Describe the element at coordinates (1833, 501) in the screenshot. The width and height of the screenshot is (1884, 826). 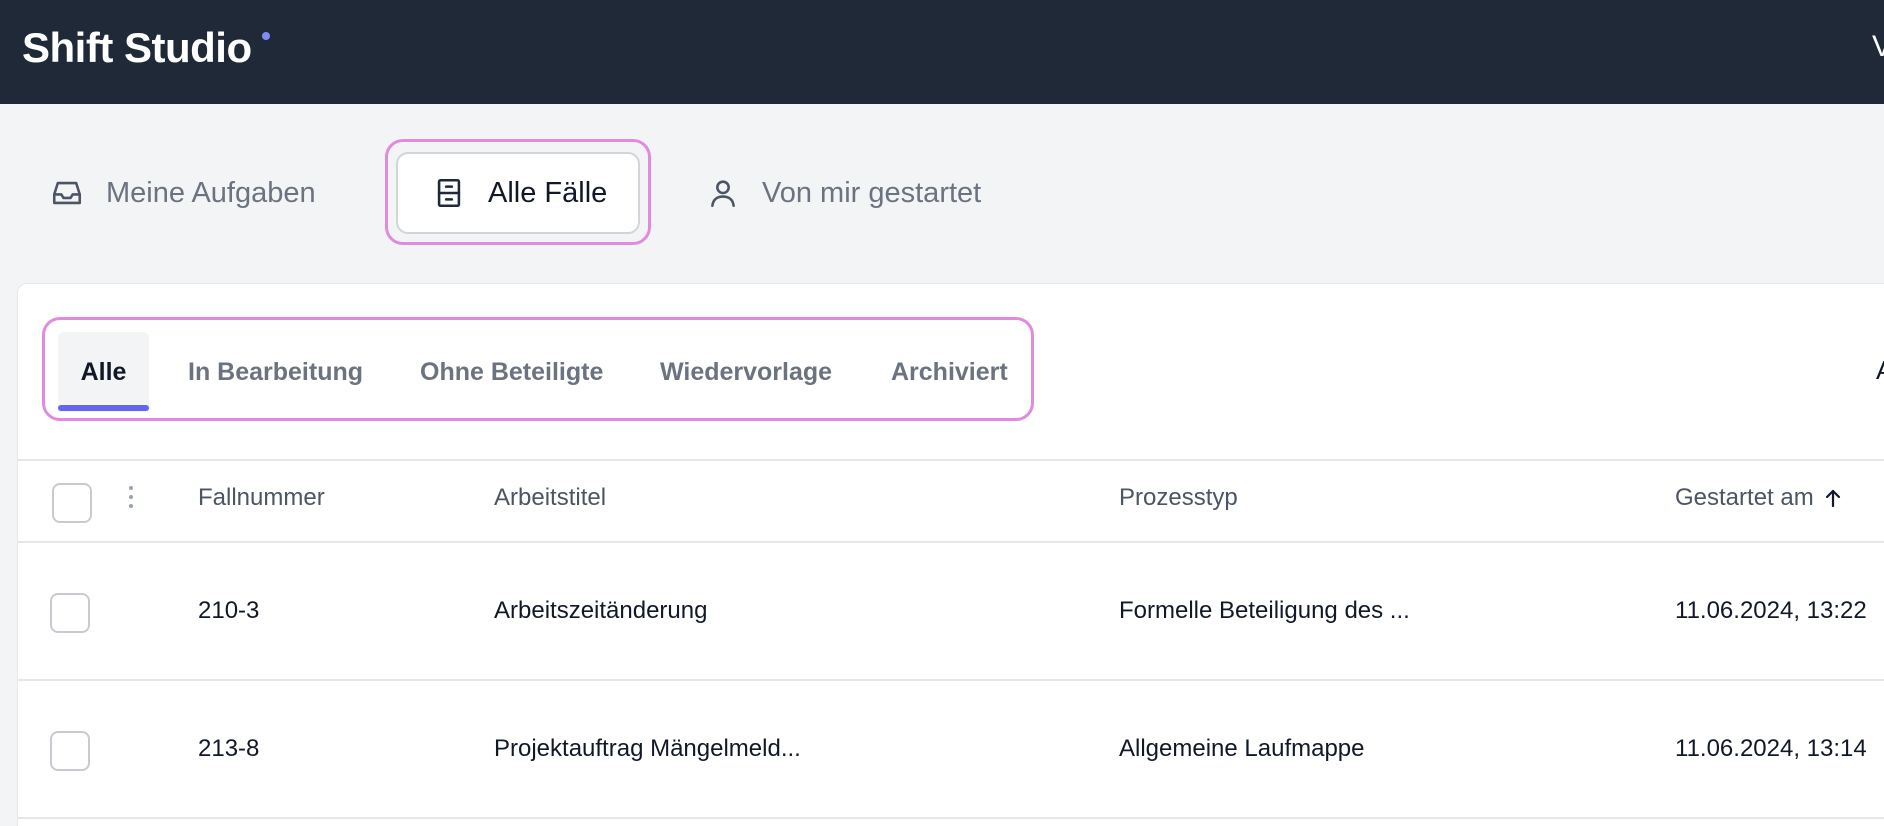
I see `sort-arrow-up-icon` at that location.